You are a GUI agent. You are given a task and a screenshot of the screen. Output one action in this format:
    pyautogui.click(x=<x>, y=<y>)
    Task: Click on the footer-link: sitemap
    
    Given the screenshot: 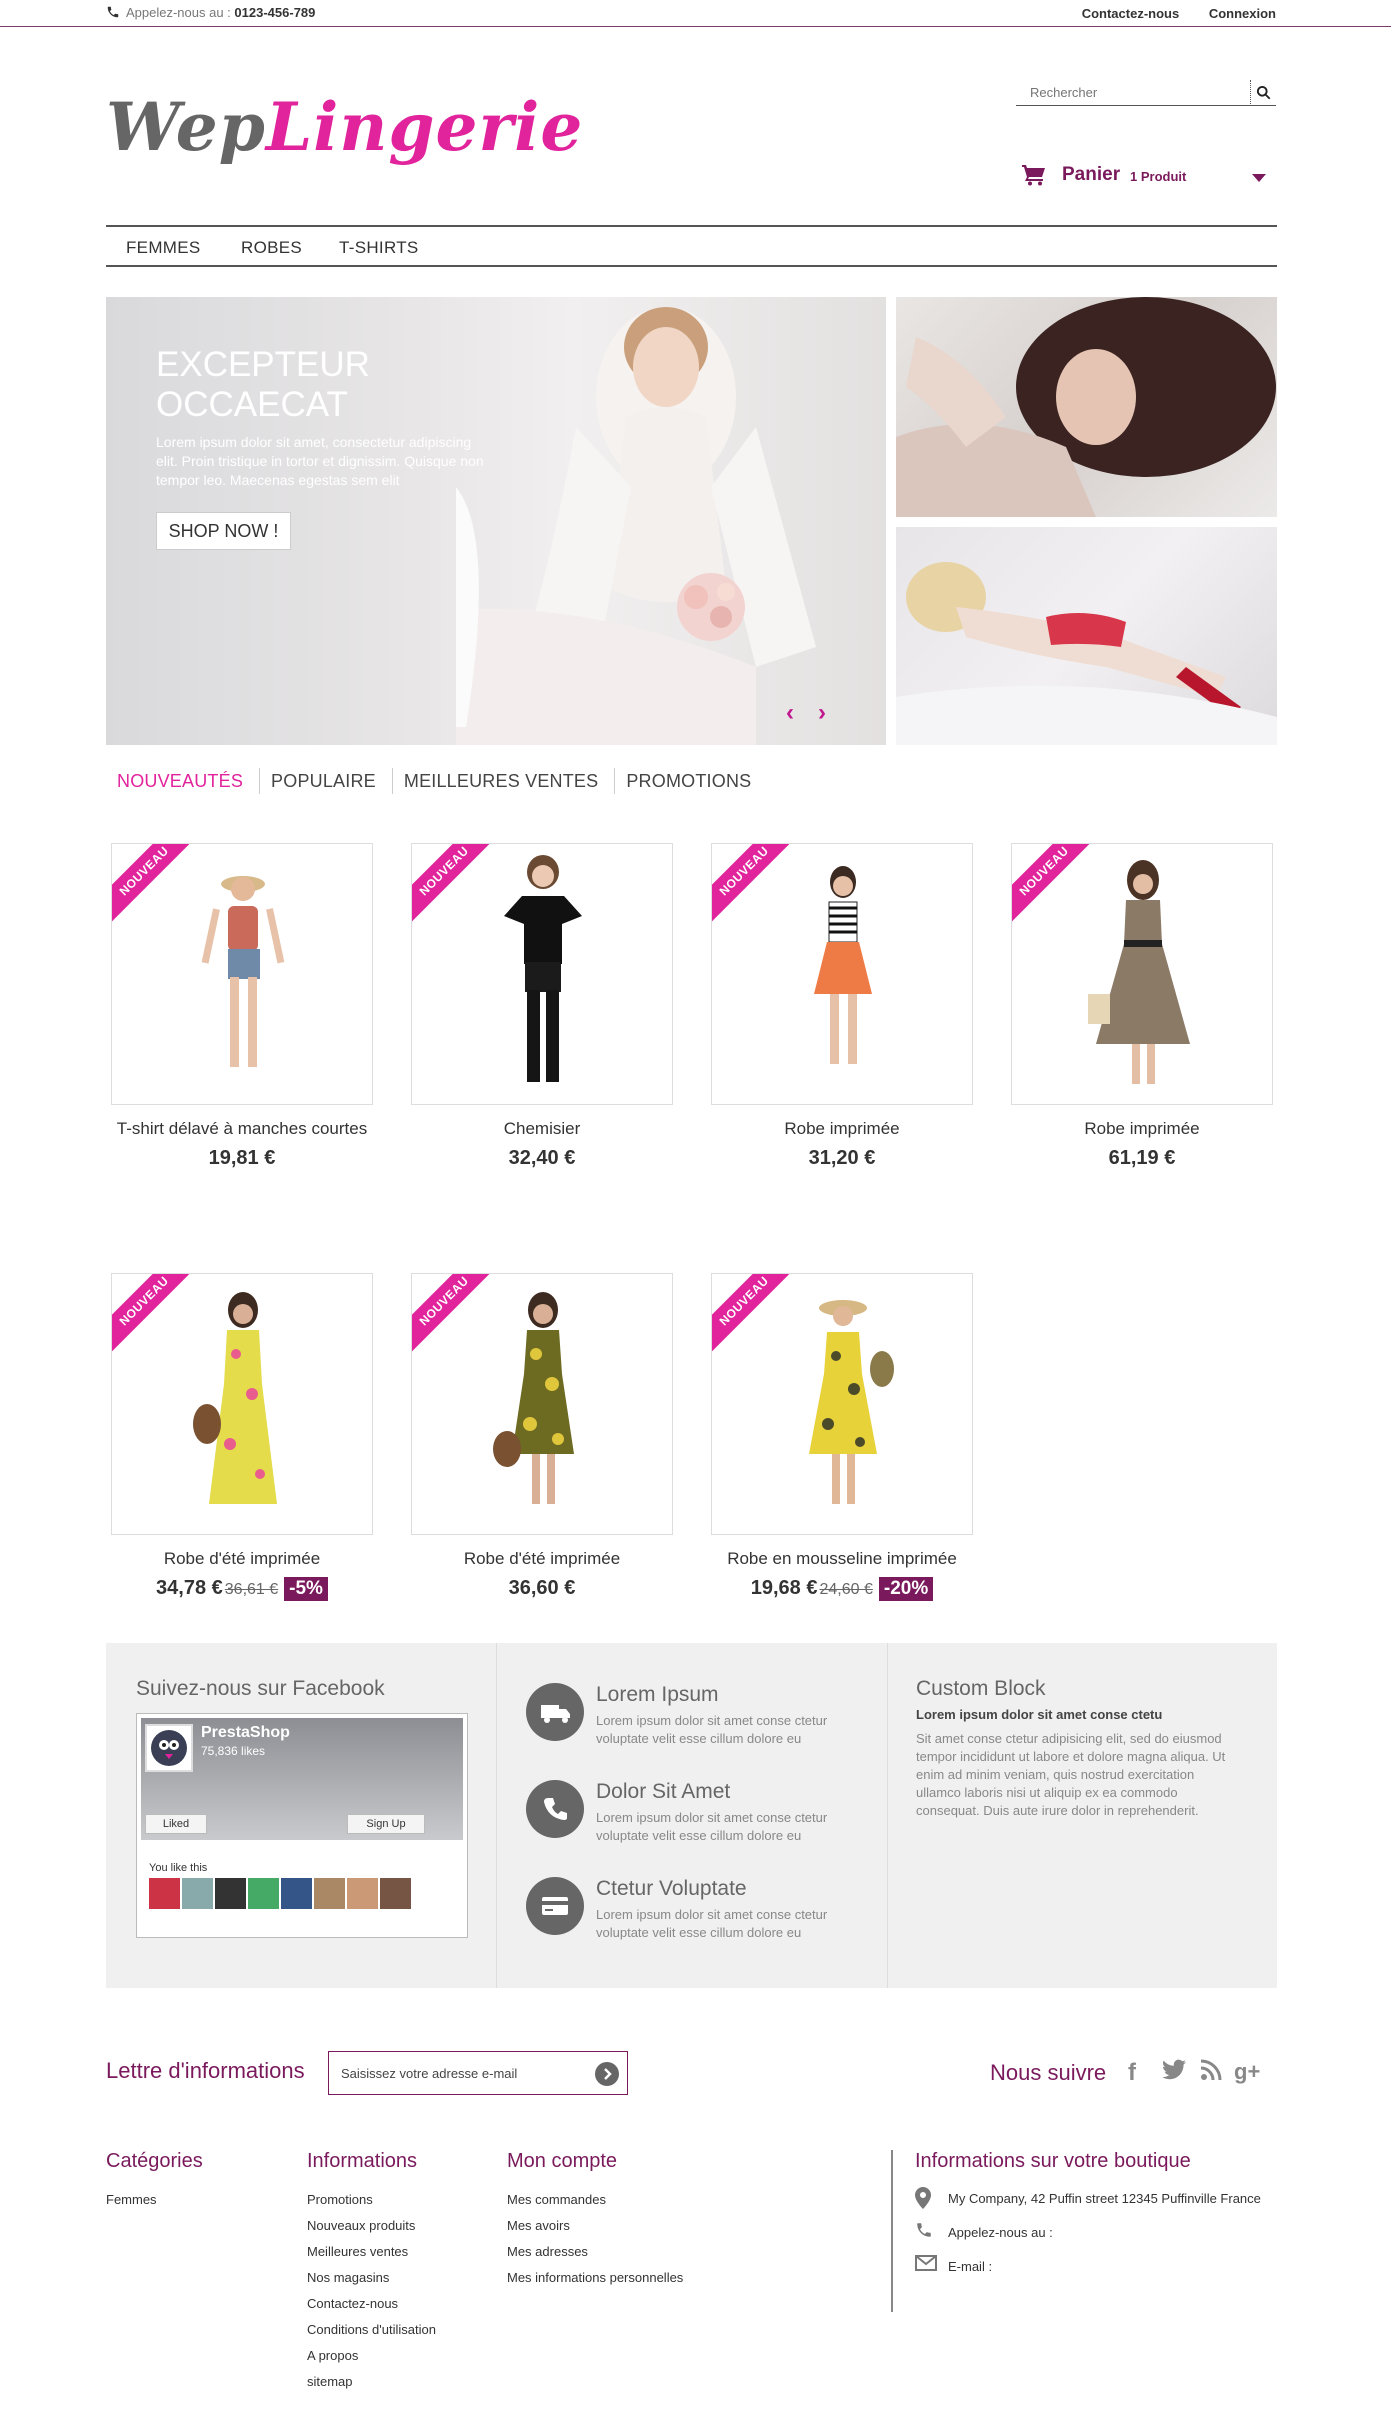 What is the action you would take?
    pyautogui.click(x=371, y=2382)
    